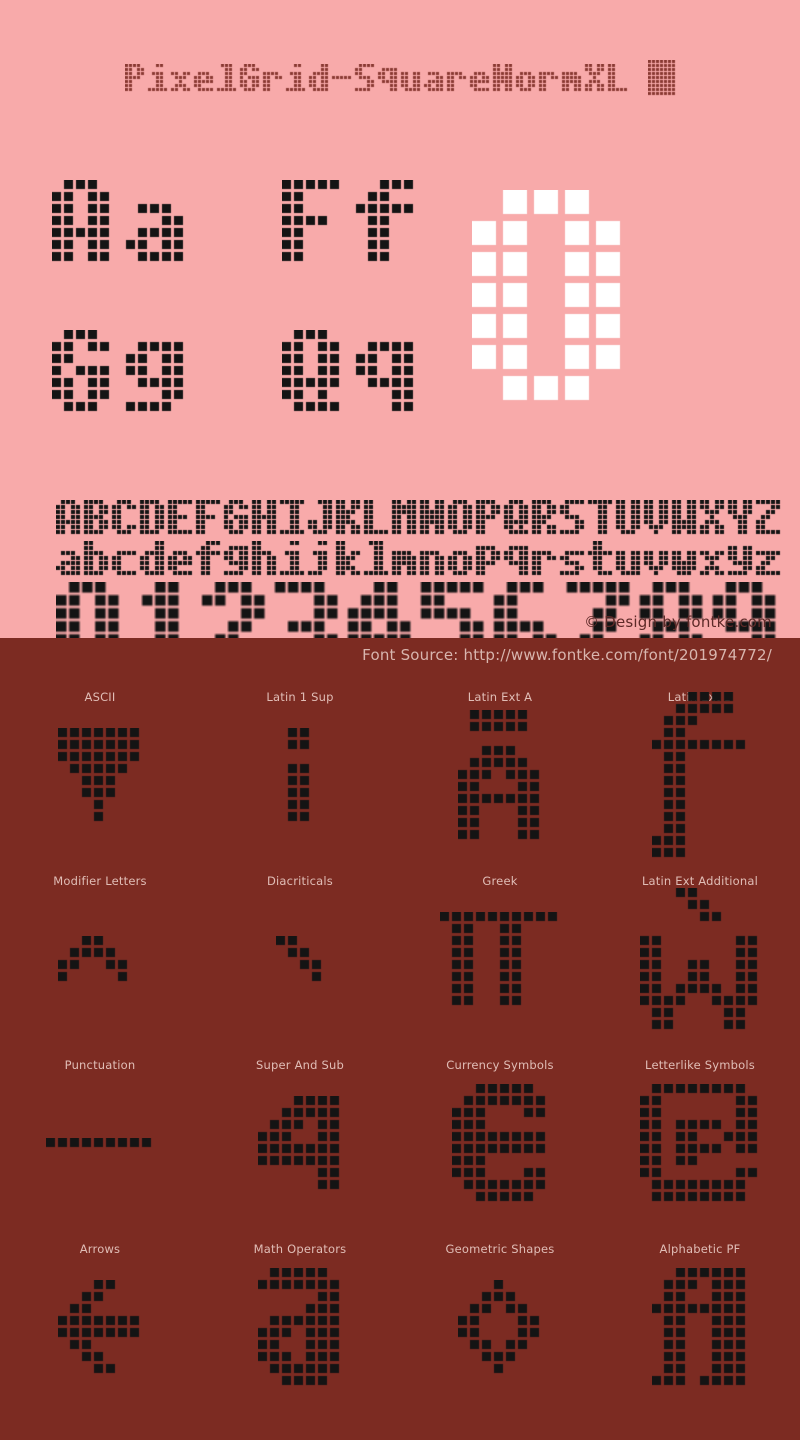 This screenshot has height=1440, width=800. Describe the element at coordinates (377, 78) in the screenshot. I see `page-title` at that location.